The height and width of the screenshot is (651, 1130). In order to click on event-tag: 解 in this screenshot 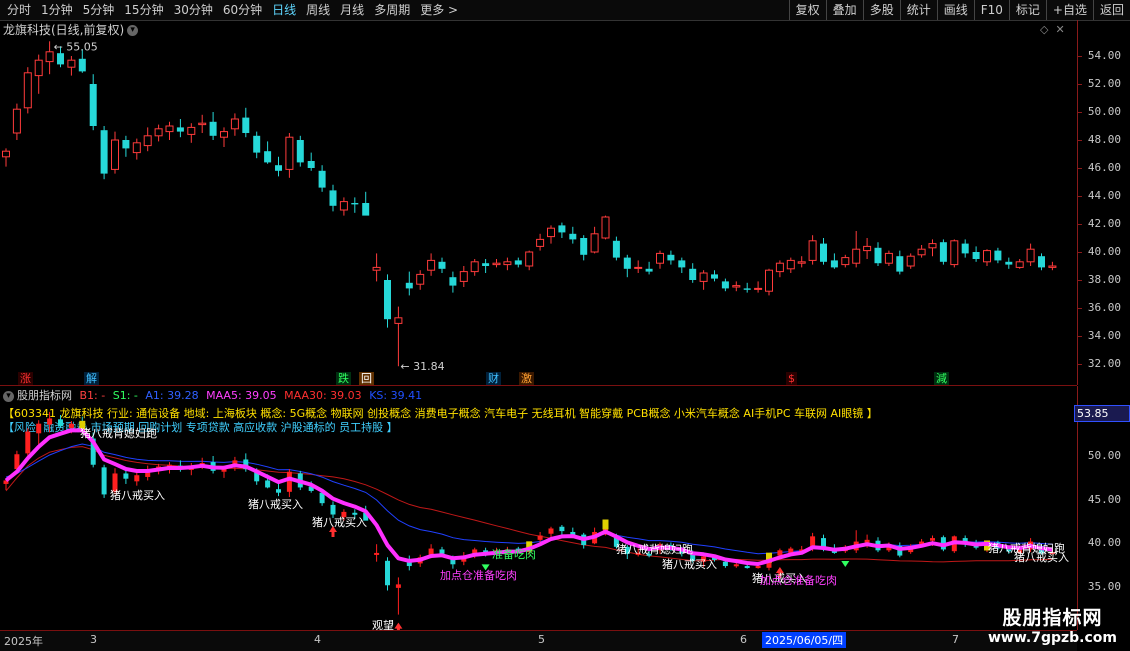, I will do `click(91, 378)`.